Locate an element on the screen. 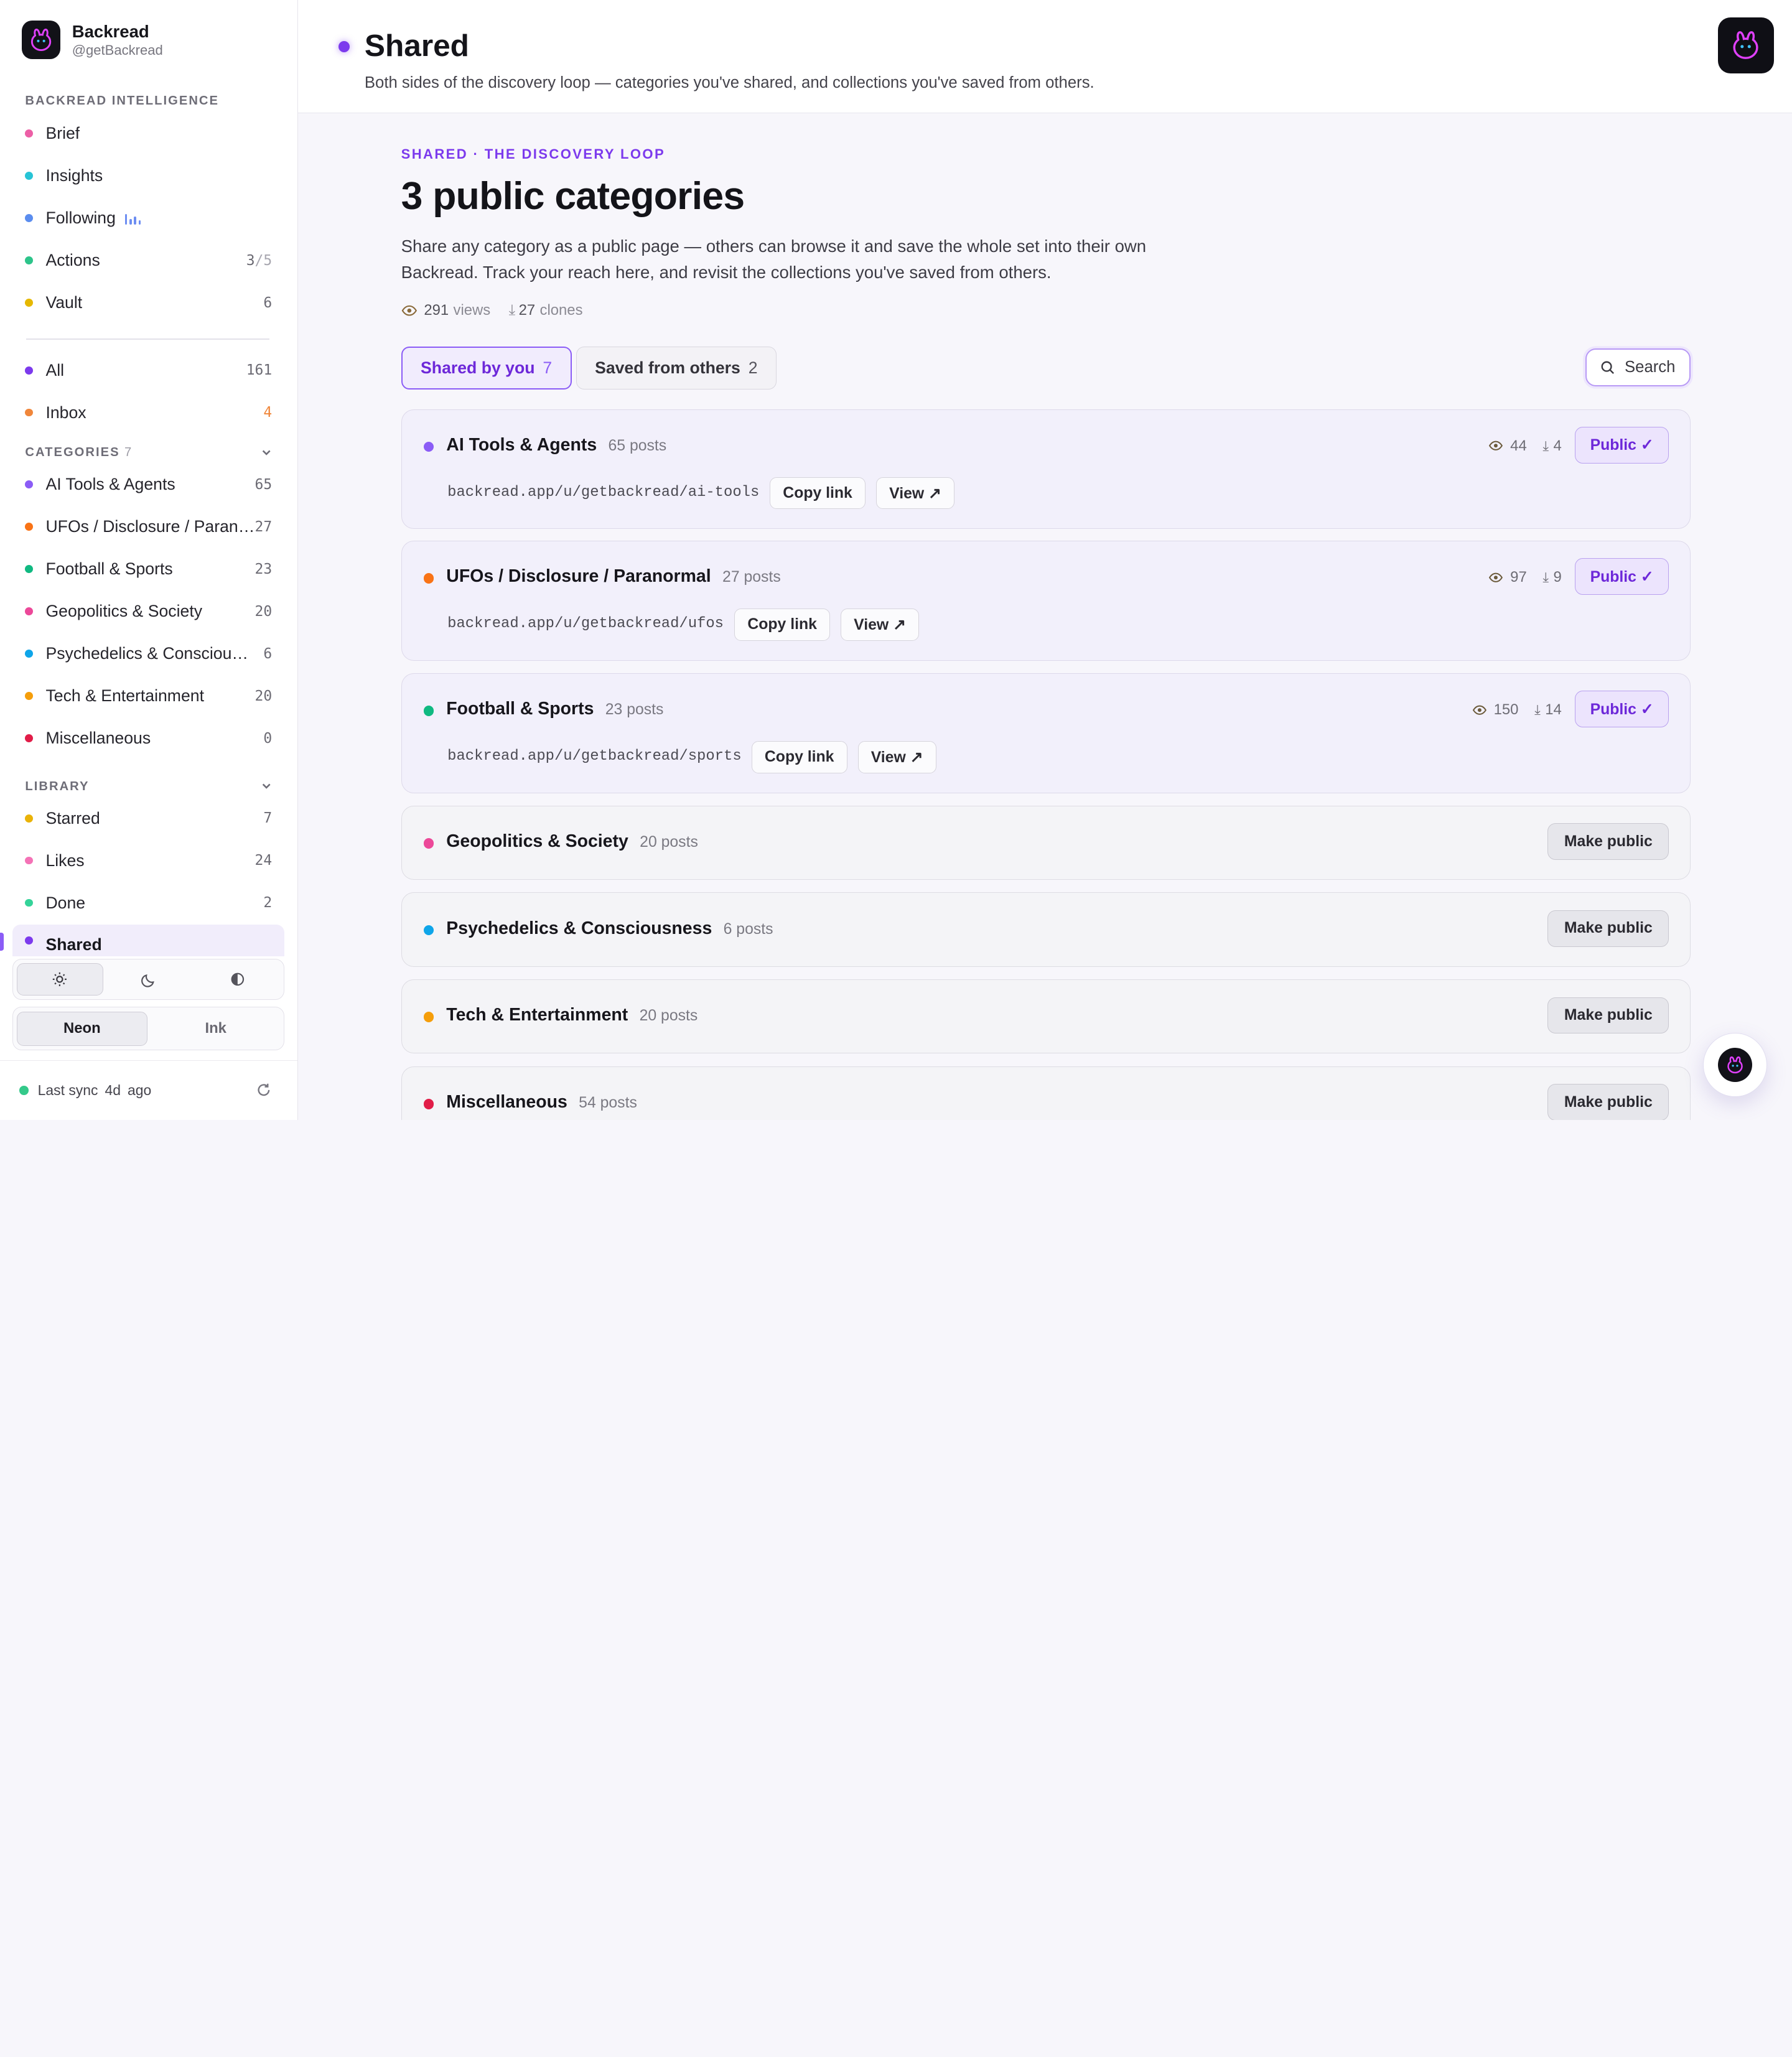 The height and width of the screenshot is (2057, 1792). sidebar-item-geopolitics: Geopolitics & Society 20 is located at coordinates (148, 611).